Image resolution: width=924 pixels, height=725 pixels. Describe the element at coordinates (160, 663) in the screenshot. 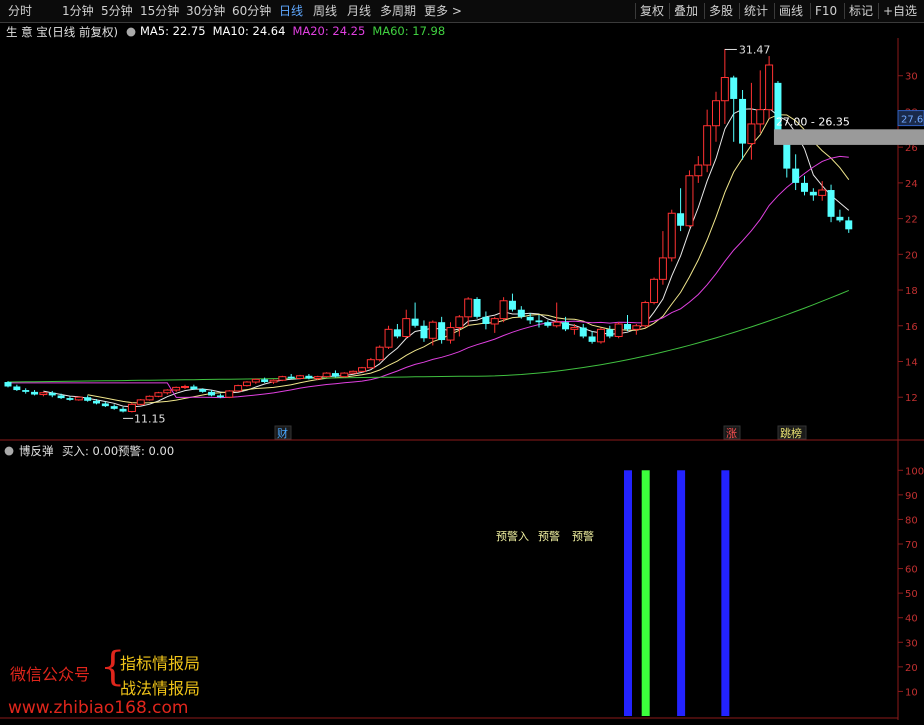

I see `watermark-account-1: 指标情报局` at that location.